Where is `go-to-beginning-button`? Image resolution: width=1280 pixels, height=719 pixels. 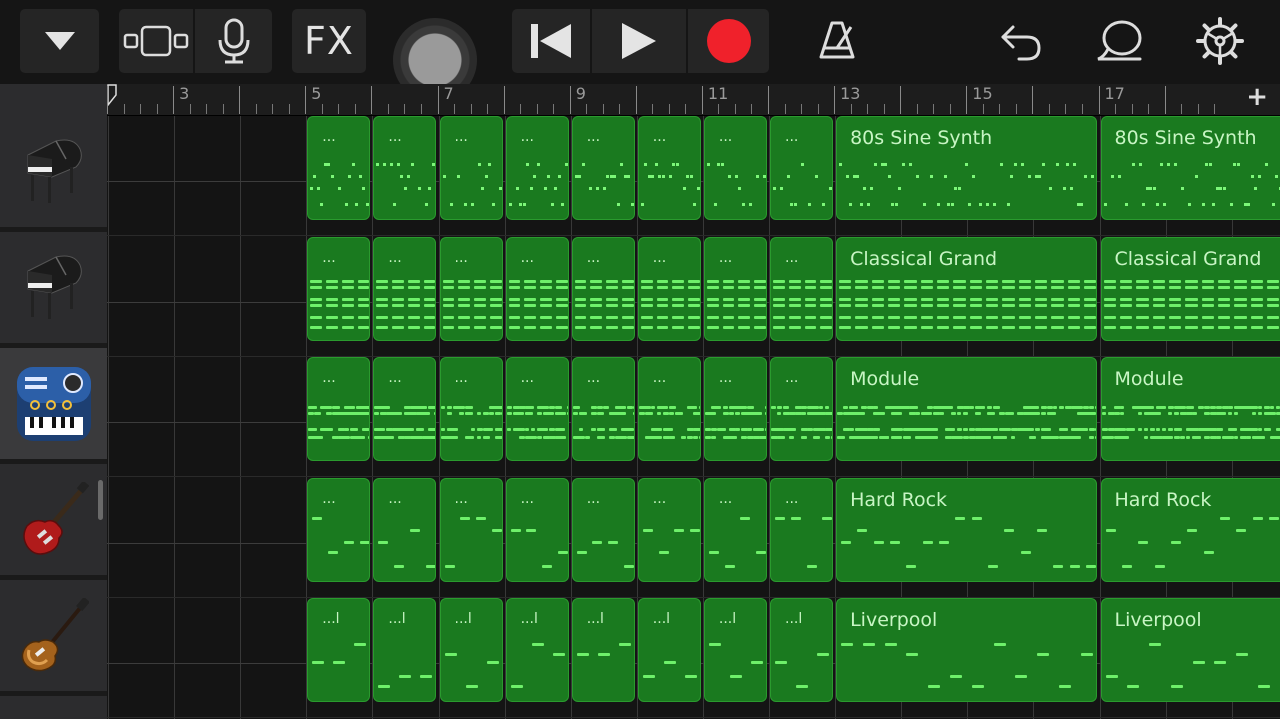
go-to-beginning-button is located at coordinates (551, 41).